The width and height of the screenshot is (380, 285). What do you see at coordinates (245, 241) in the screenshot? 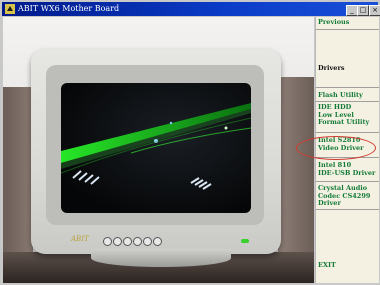
I see `power-led` at bounding box center [245, 241].